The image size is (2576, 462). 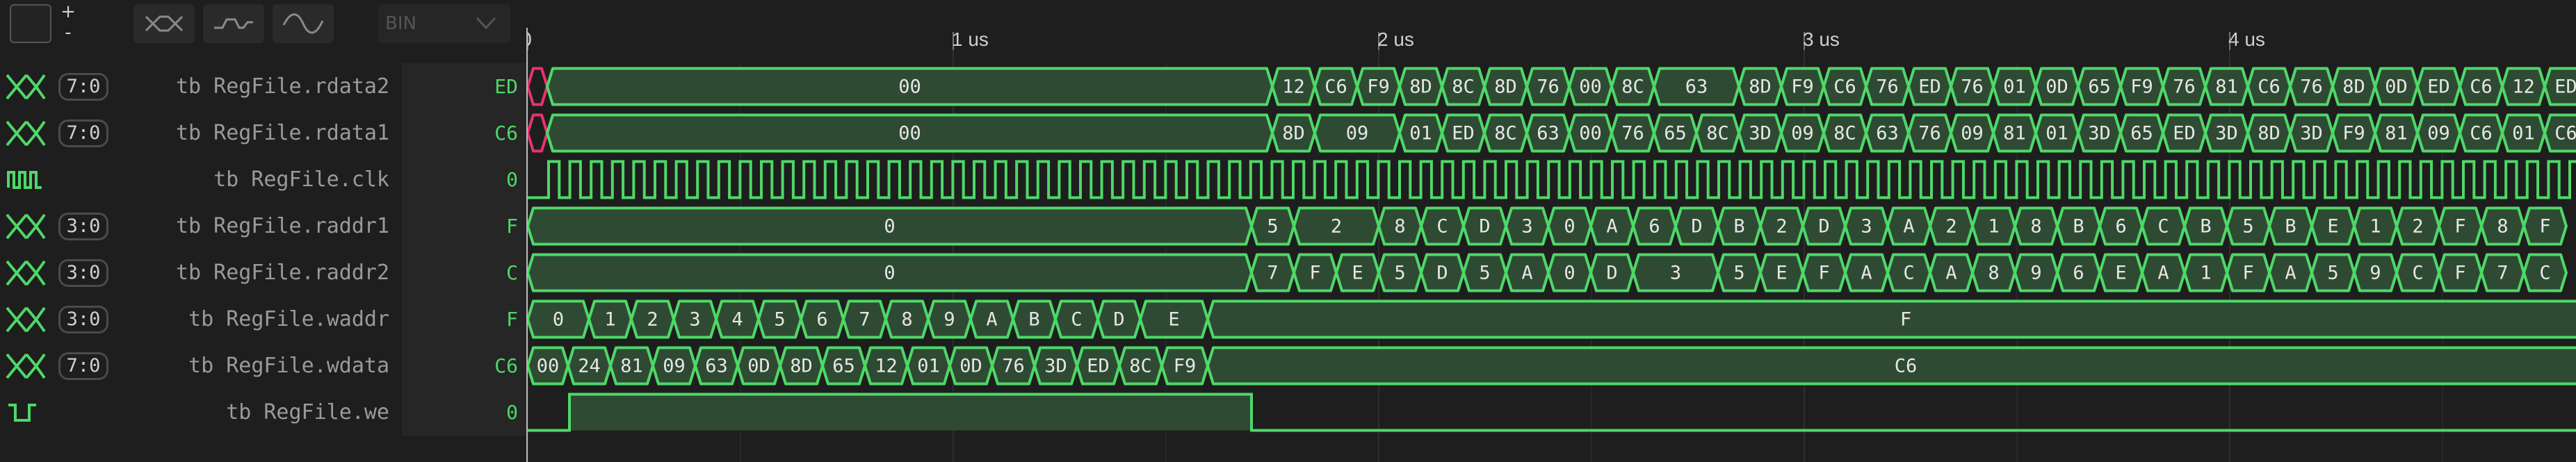 I want to click on bus-segment-value: 81, so click(x=2396, y=134).